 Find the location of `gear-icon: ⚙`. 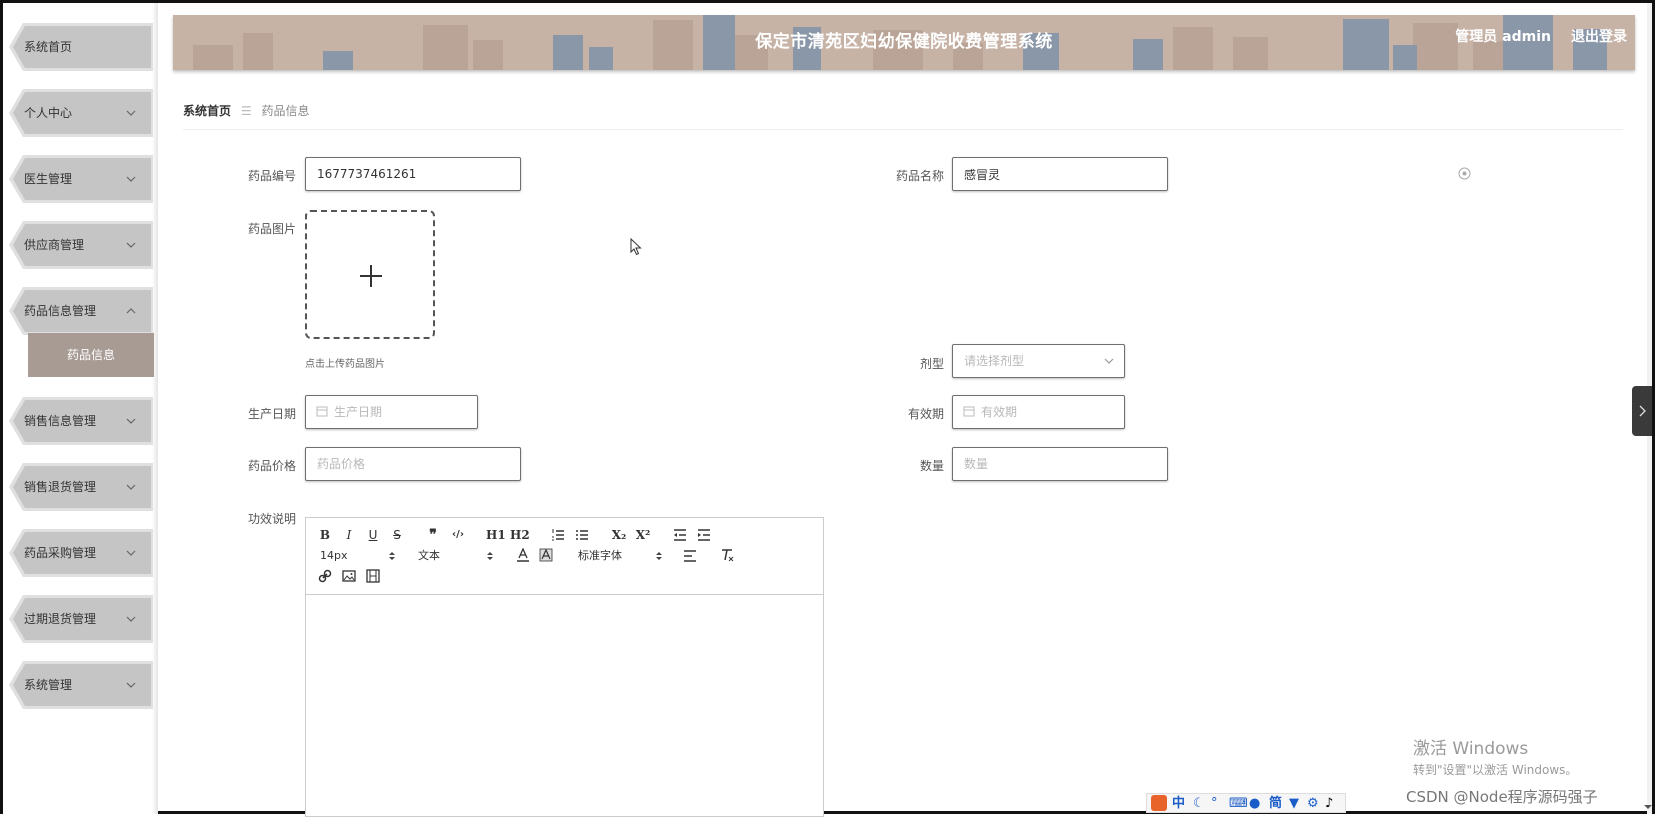

gear-icon: ⚙ is located at coordinates (1313, 804).